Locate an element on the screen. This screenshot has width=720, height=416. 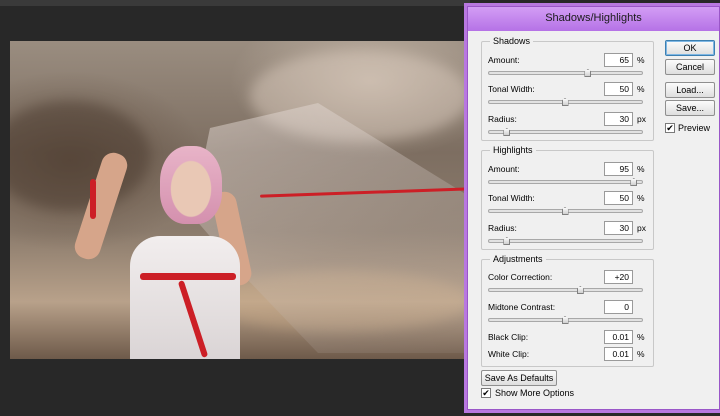
black-clip-label: Black Clip: is located at coordinates (508, 337).